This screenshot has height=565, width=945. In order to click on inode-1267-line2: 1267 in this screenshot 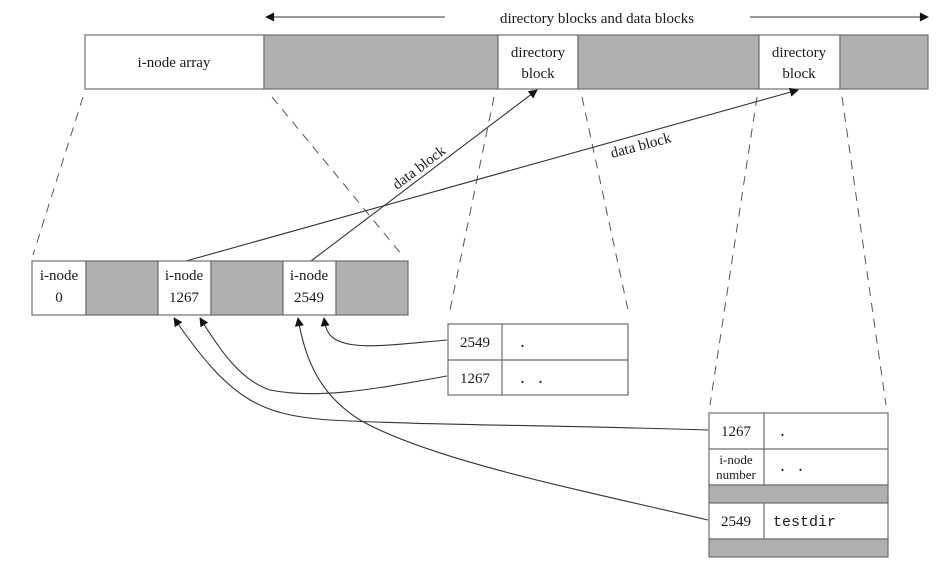, I will do `click(184, 298)`.